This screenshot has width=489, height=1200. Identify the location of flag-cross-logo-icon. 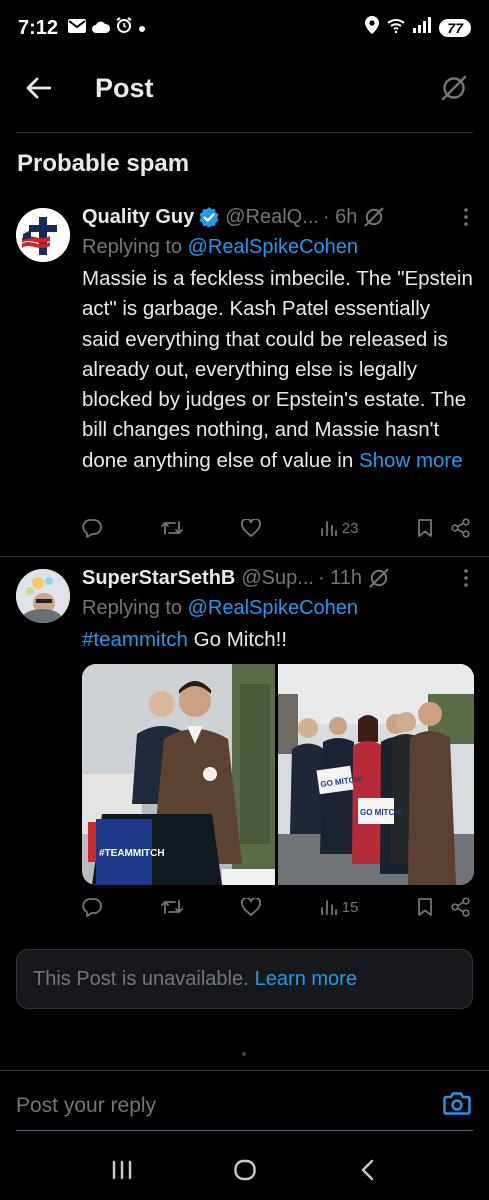
(43, 235).